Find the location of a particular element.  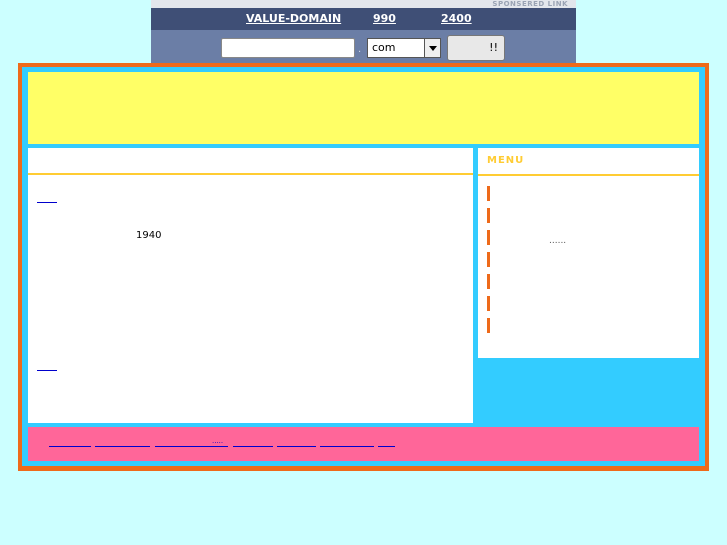

domain-search-button: !! is located at coordinates (476, 48).